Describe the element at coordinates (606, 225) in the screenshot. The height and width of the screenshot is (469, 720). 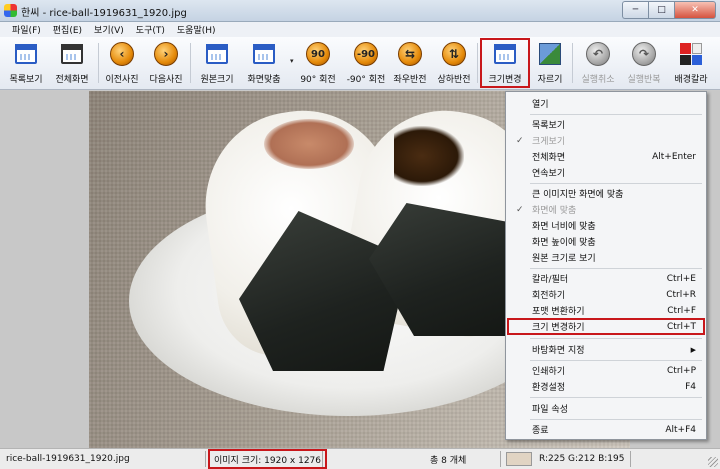
I see `ctx-fit-width: 화면 너비에 맞춤` at that location.